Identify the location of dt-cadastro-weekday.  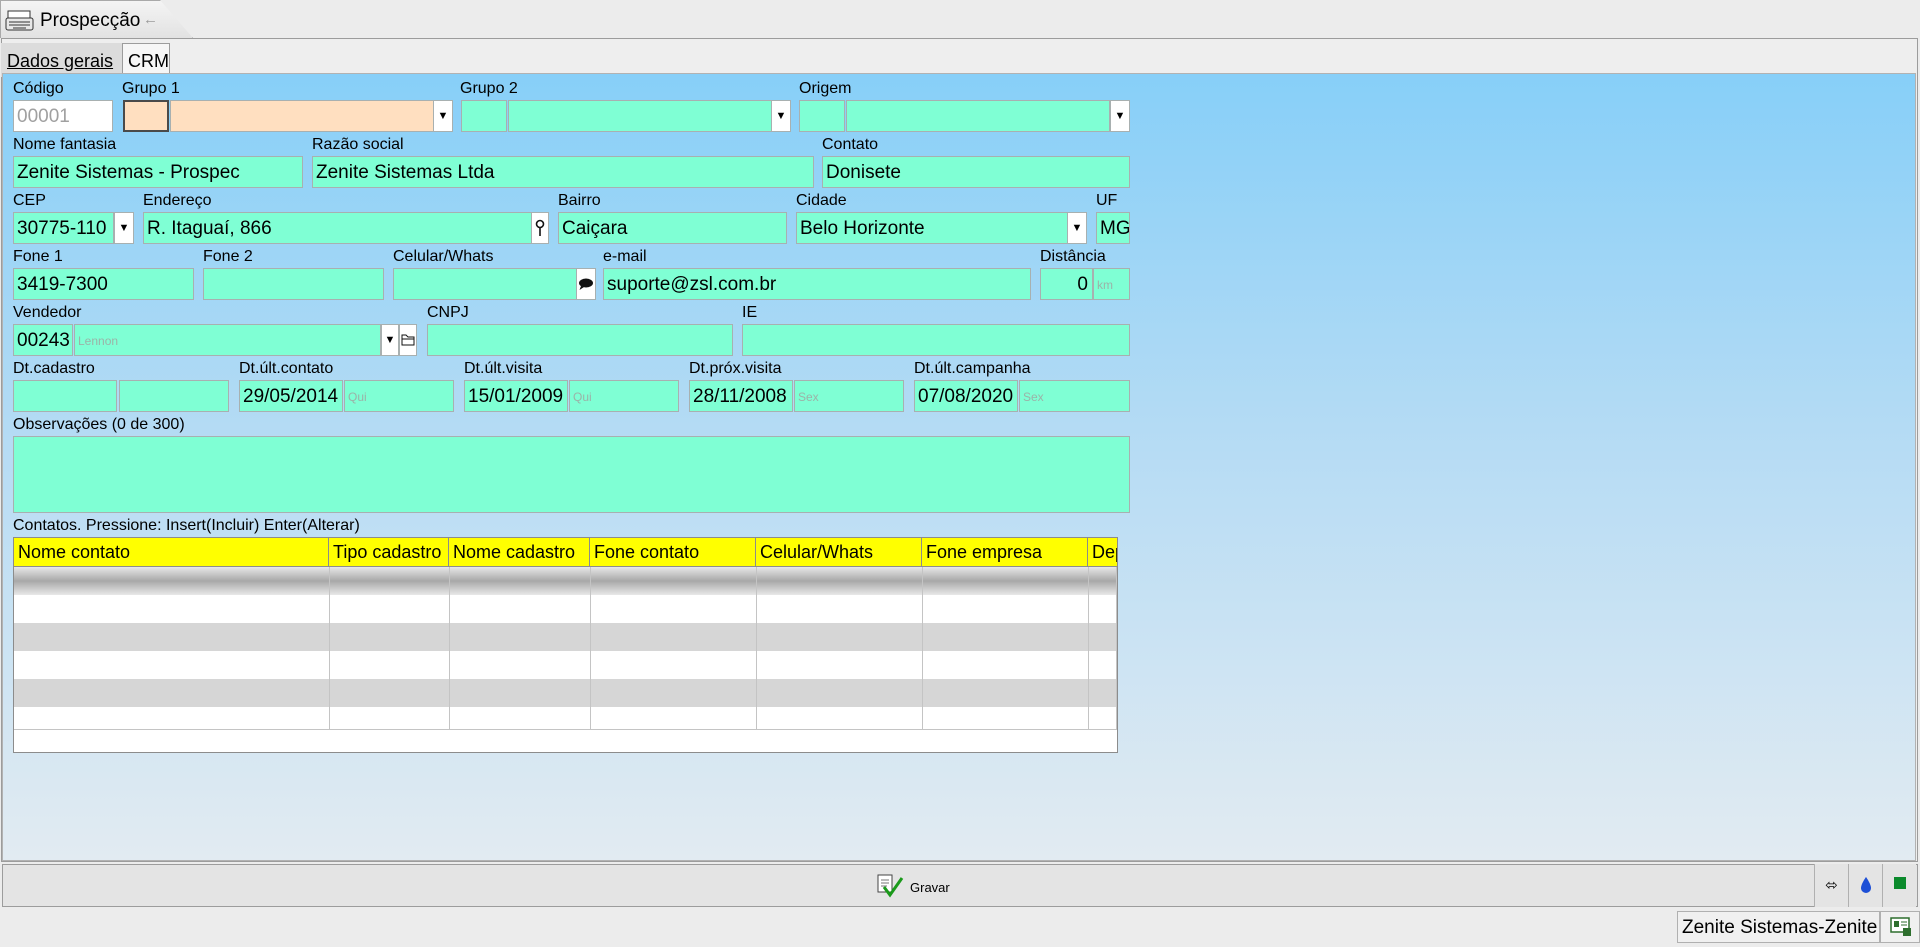
(174, 396).